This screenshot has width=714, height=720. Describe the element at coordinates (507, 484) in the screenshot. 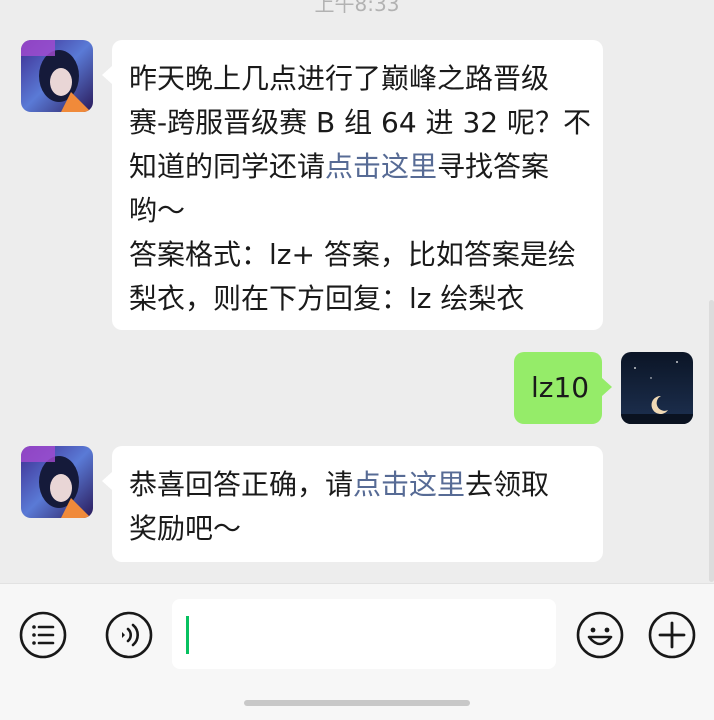

I see `message-text: 去领取` at that location.